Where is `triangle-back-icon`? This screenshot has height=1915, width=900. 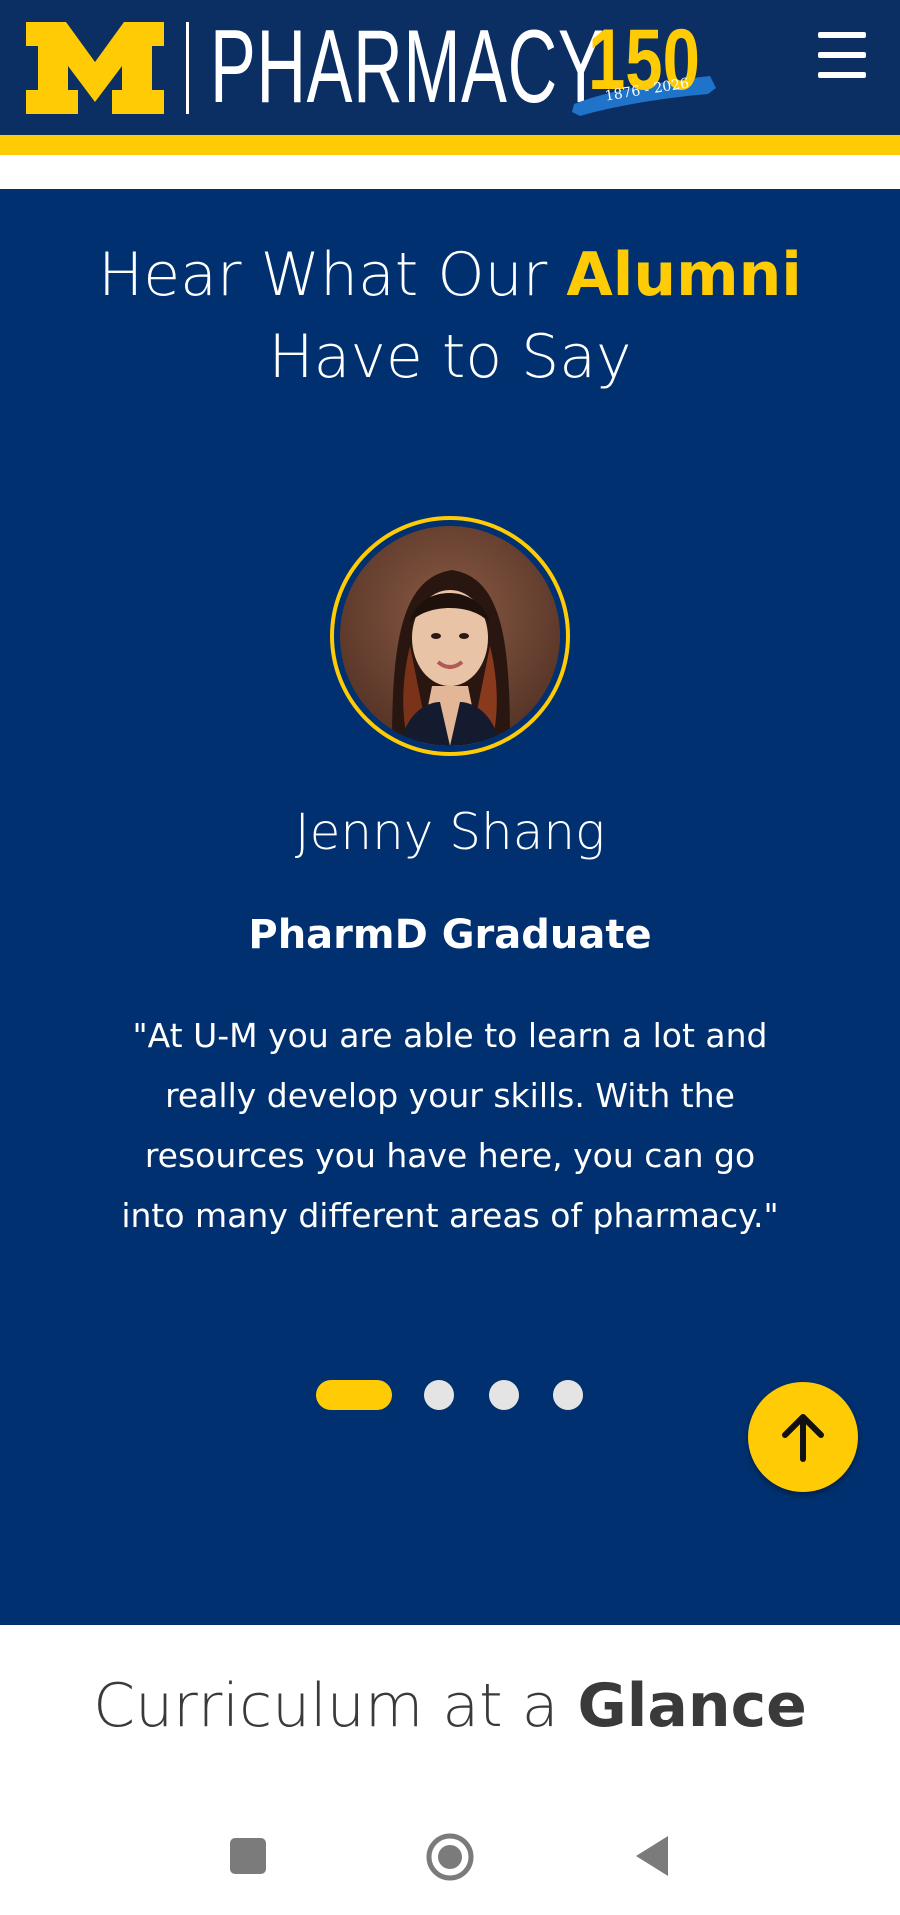 triangle-back-icon is located at coordinates (652, 1856).